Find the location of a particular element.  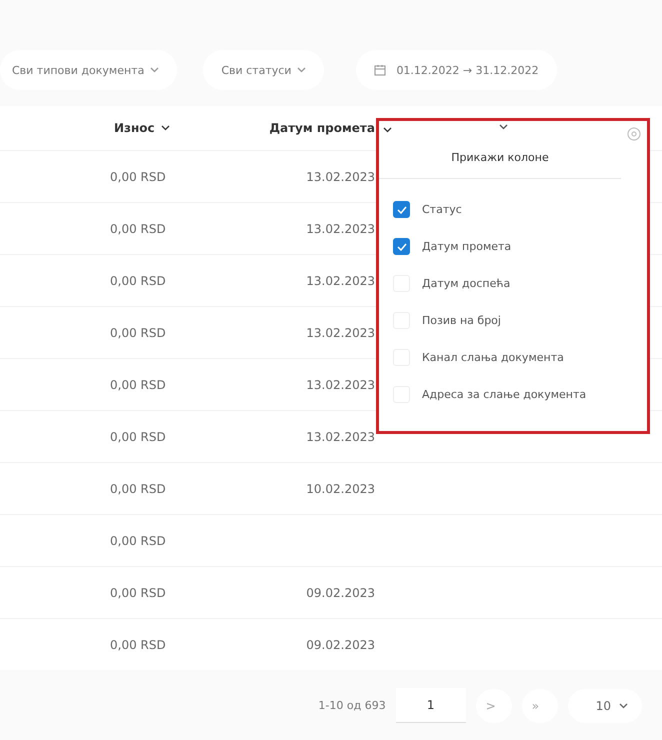

column-option: Датум доспећа is located at coordinates (520, 283).